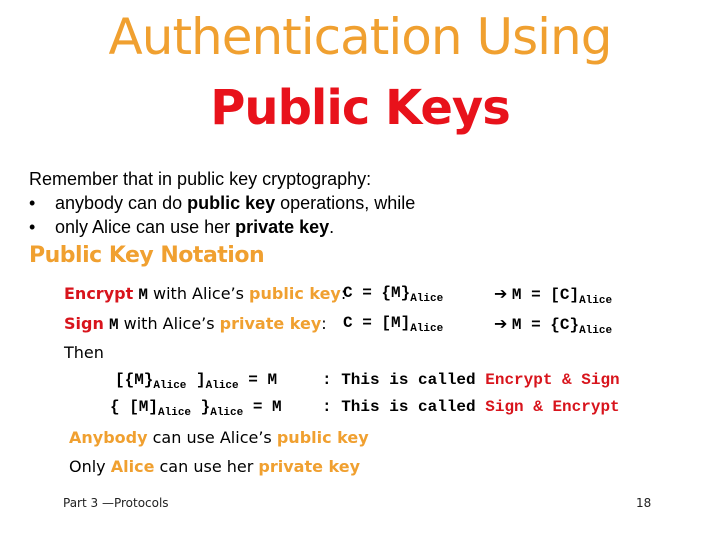  I want to click on encrypt-mid: with Alice’s, so click(198, 293).